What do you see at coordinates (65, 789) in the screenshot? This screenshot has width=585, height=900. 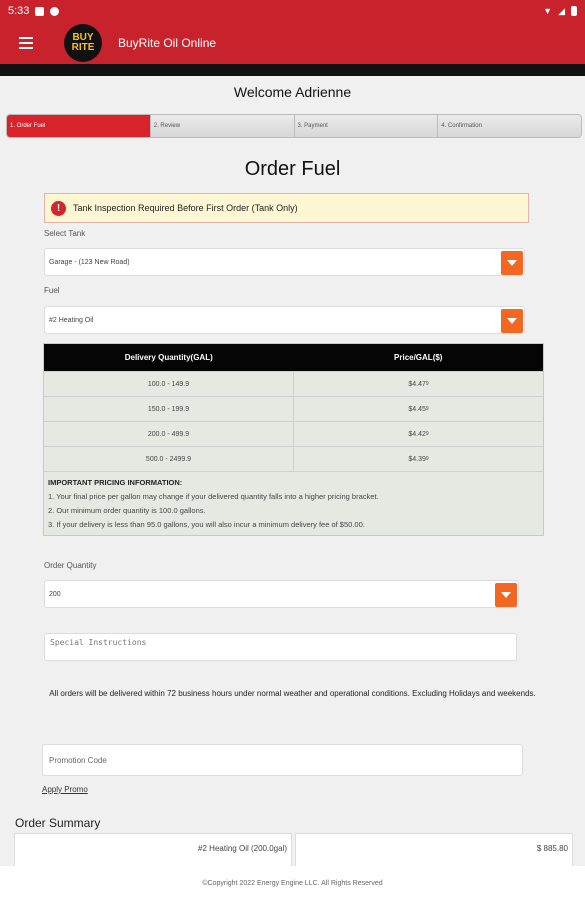 I see `apply-promo-link: Apply Promo` at bounding box center [65, 789].